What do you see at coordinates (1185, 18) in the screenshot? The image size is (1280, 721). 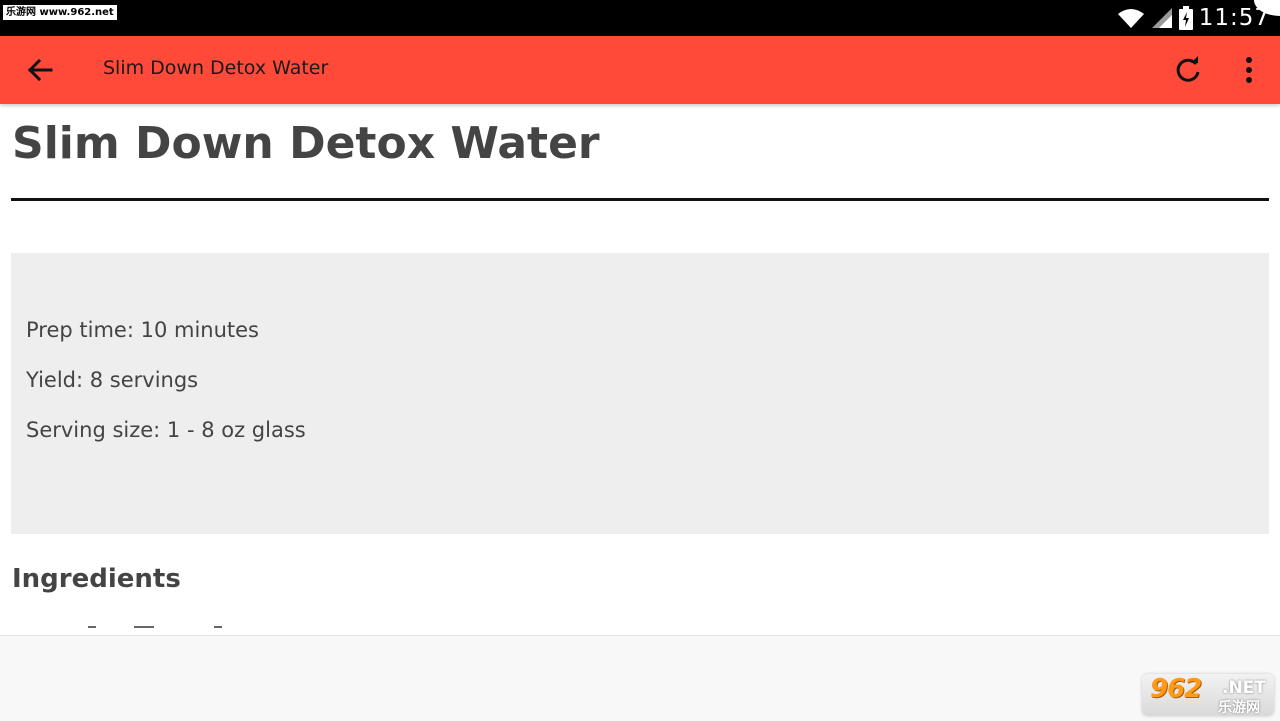 I see `battery-icon` at bounding box center [1185, 18].